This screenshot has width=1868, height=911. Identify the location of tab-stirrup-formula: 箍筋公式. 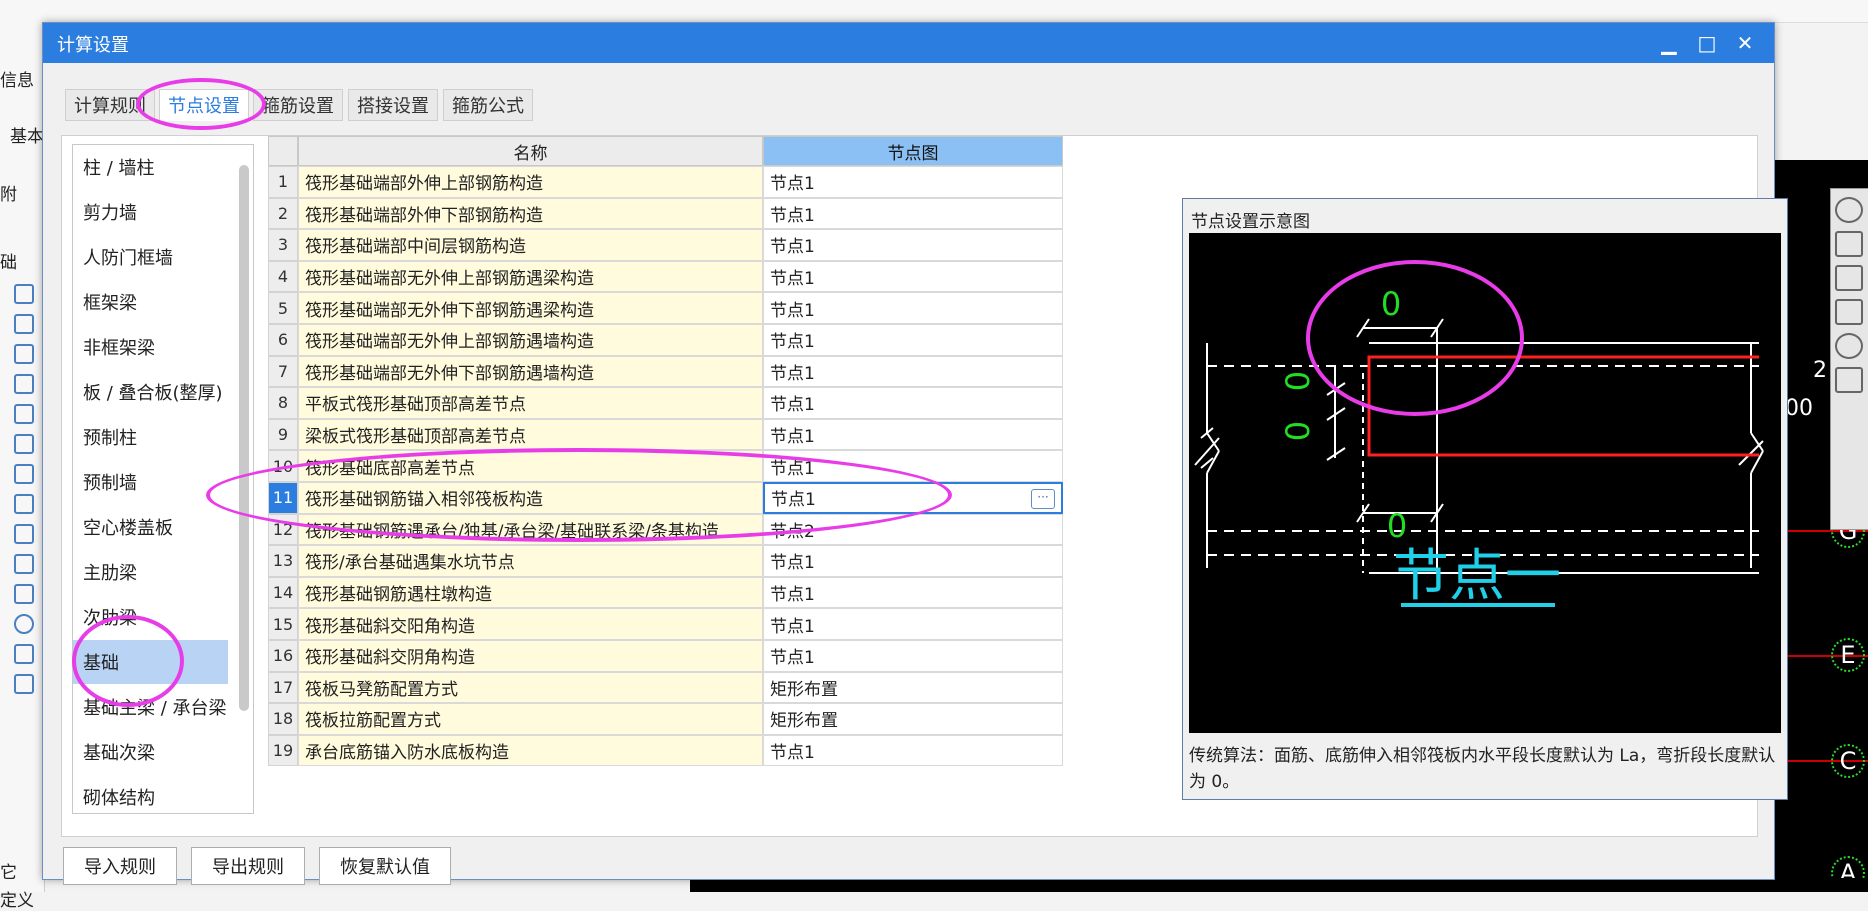
(488, 105).